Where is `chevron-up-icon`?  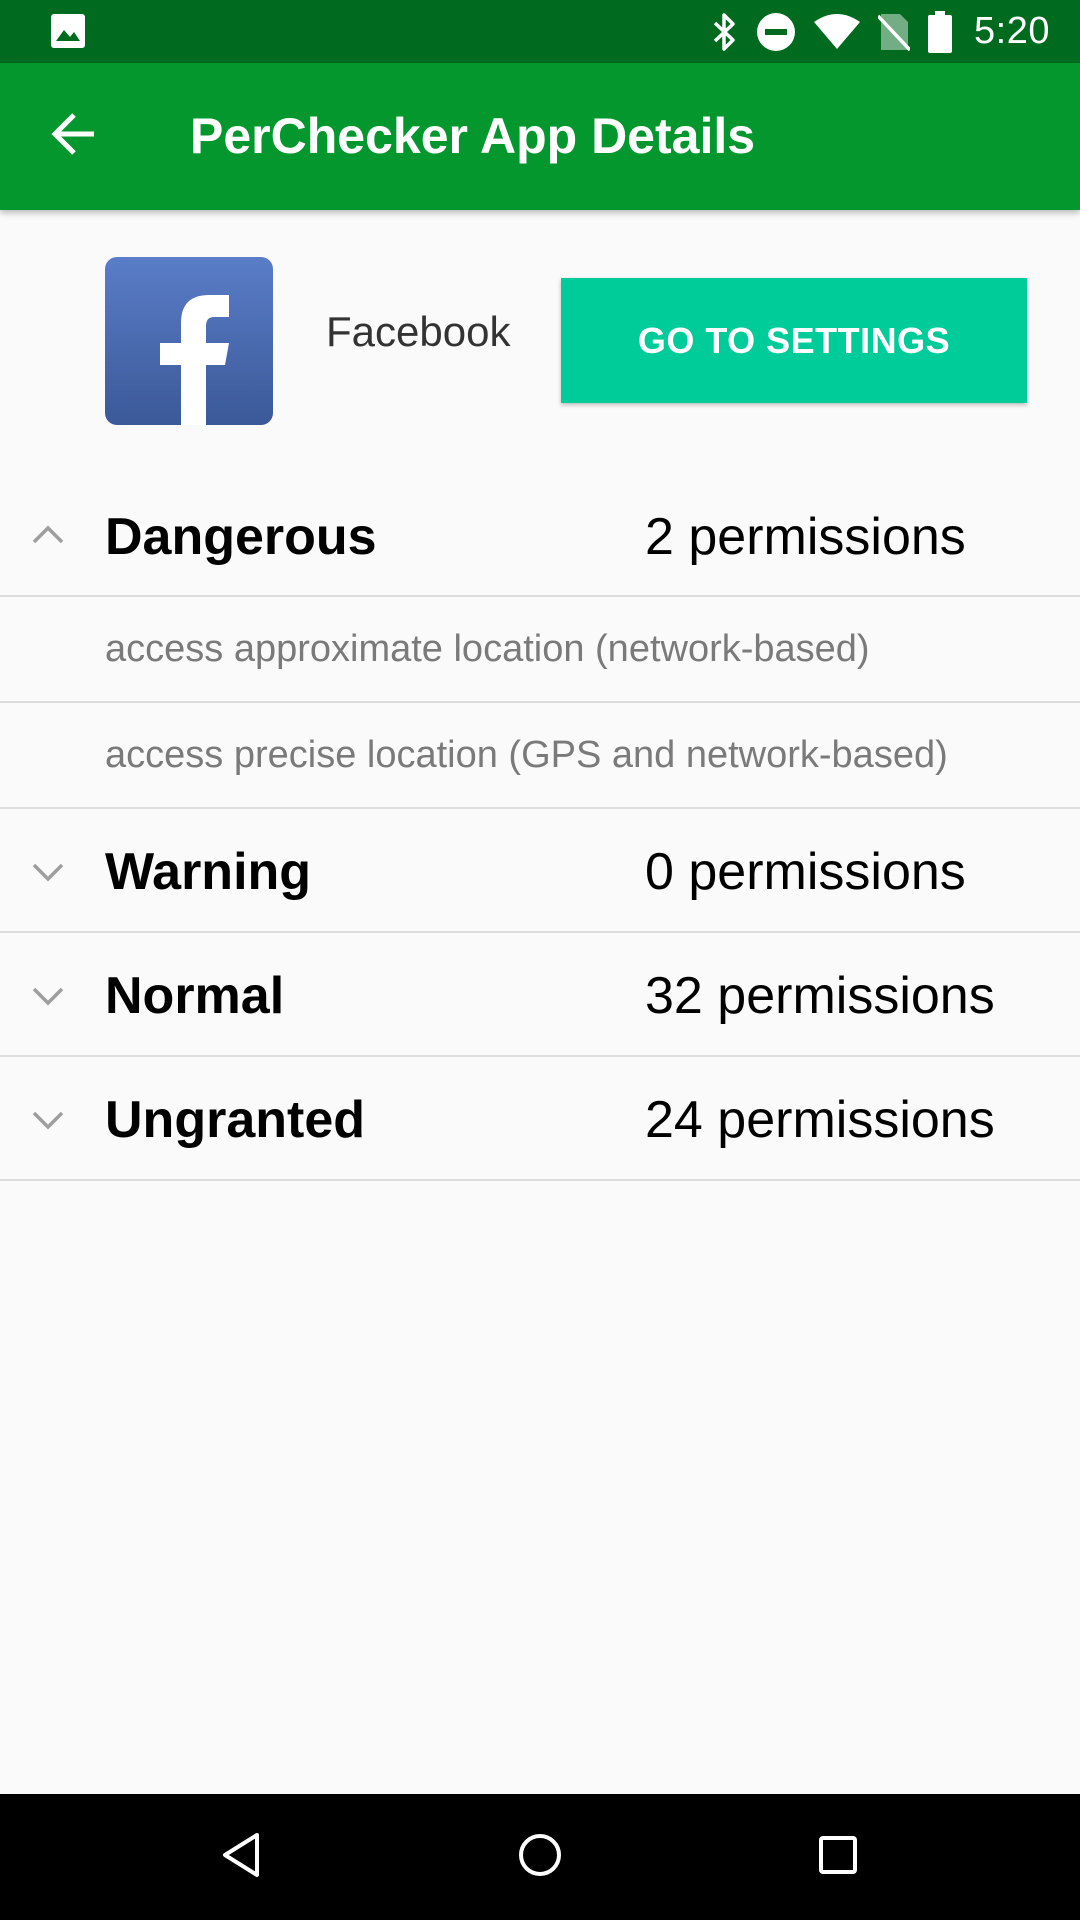 chevron-up-icon is located at coordinates (48, 534).